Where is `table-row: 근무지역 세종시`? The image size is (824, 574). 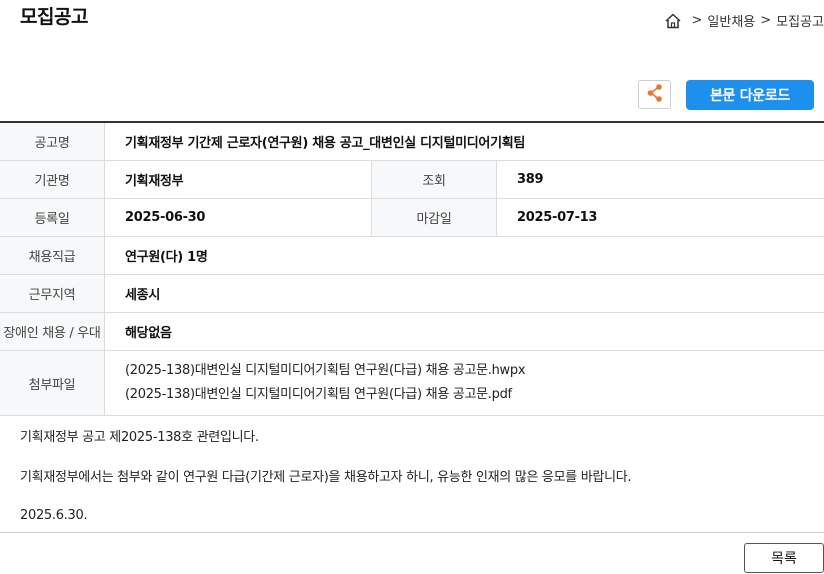
table-row: 근무지역 세종시 is located at coordinates (412, 293).